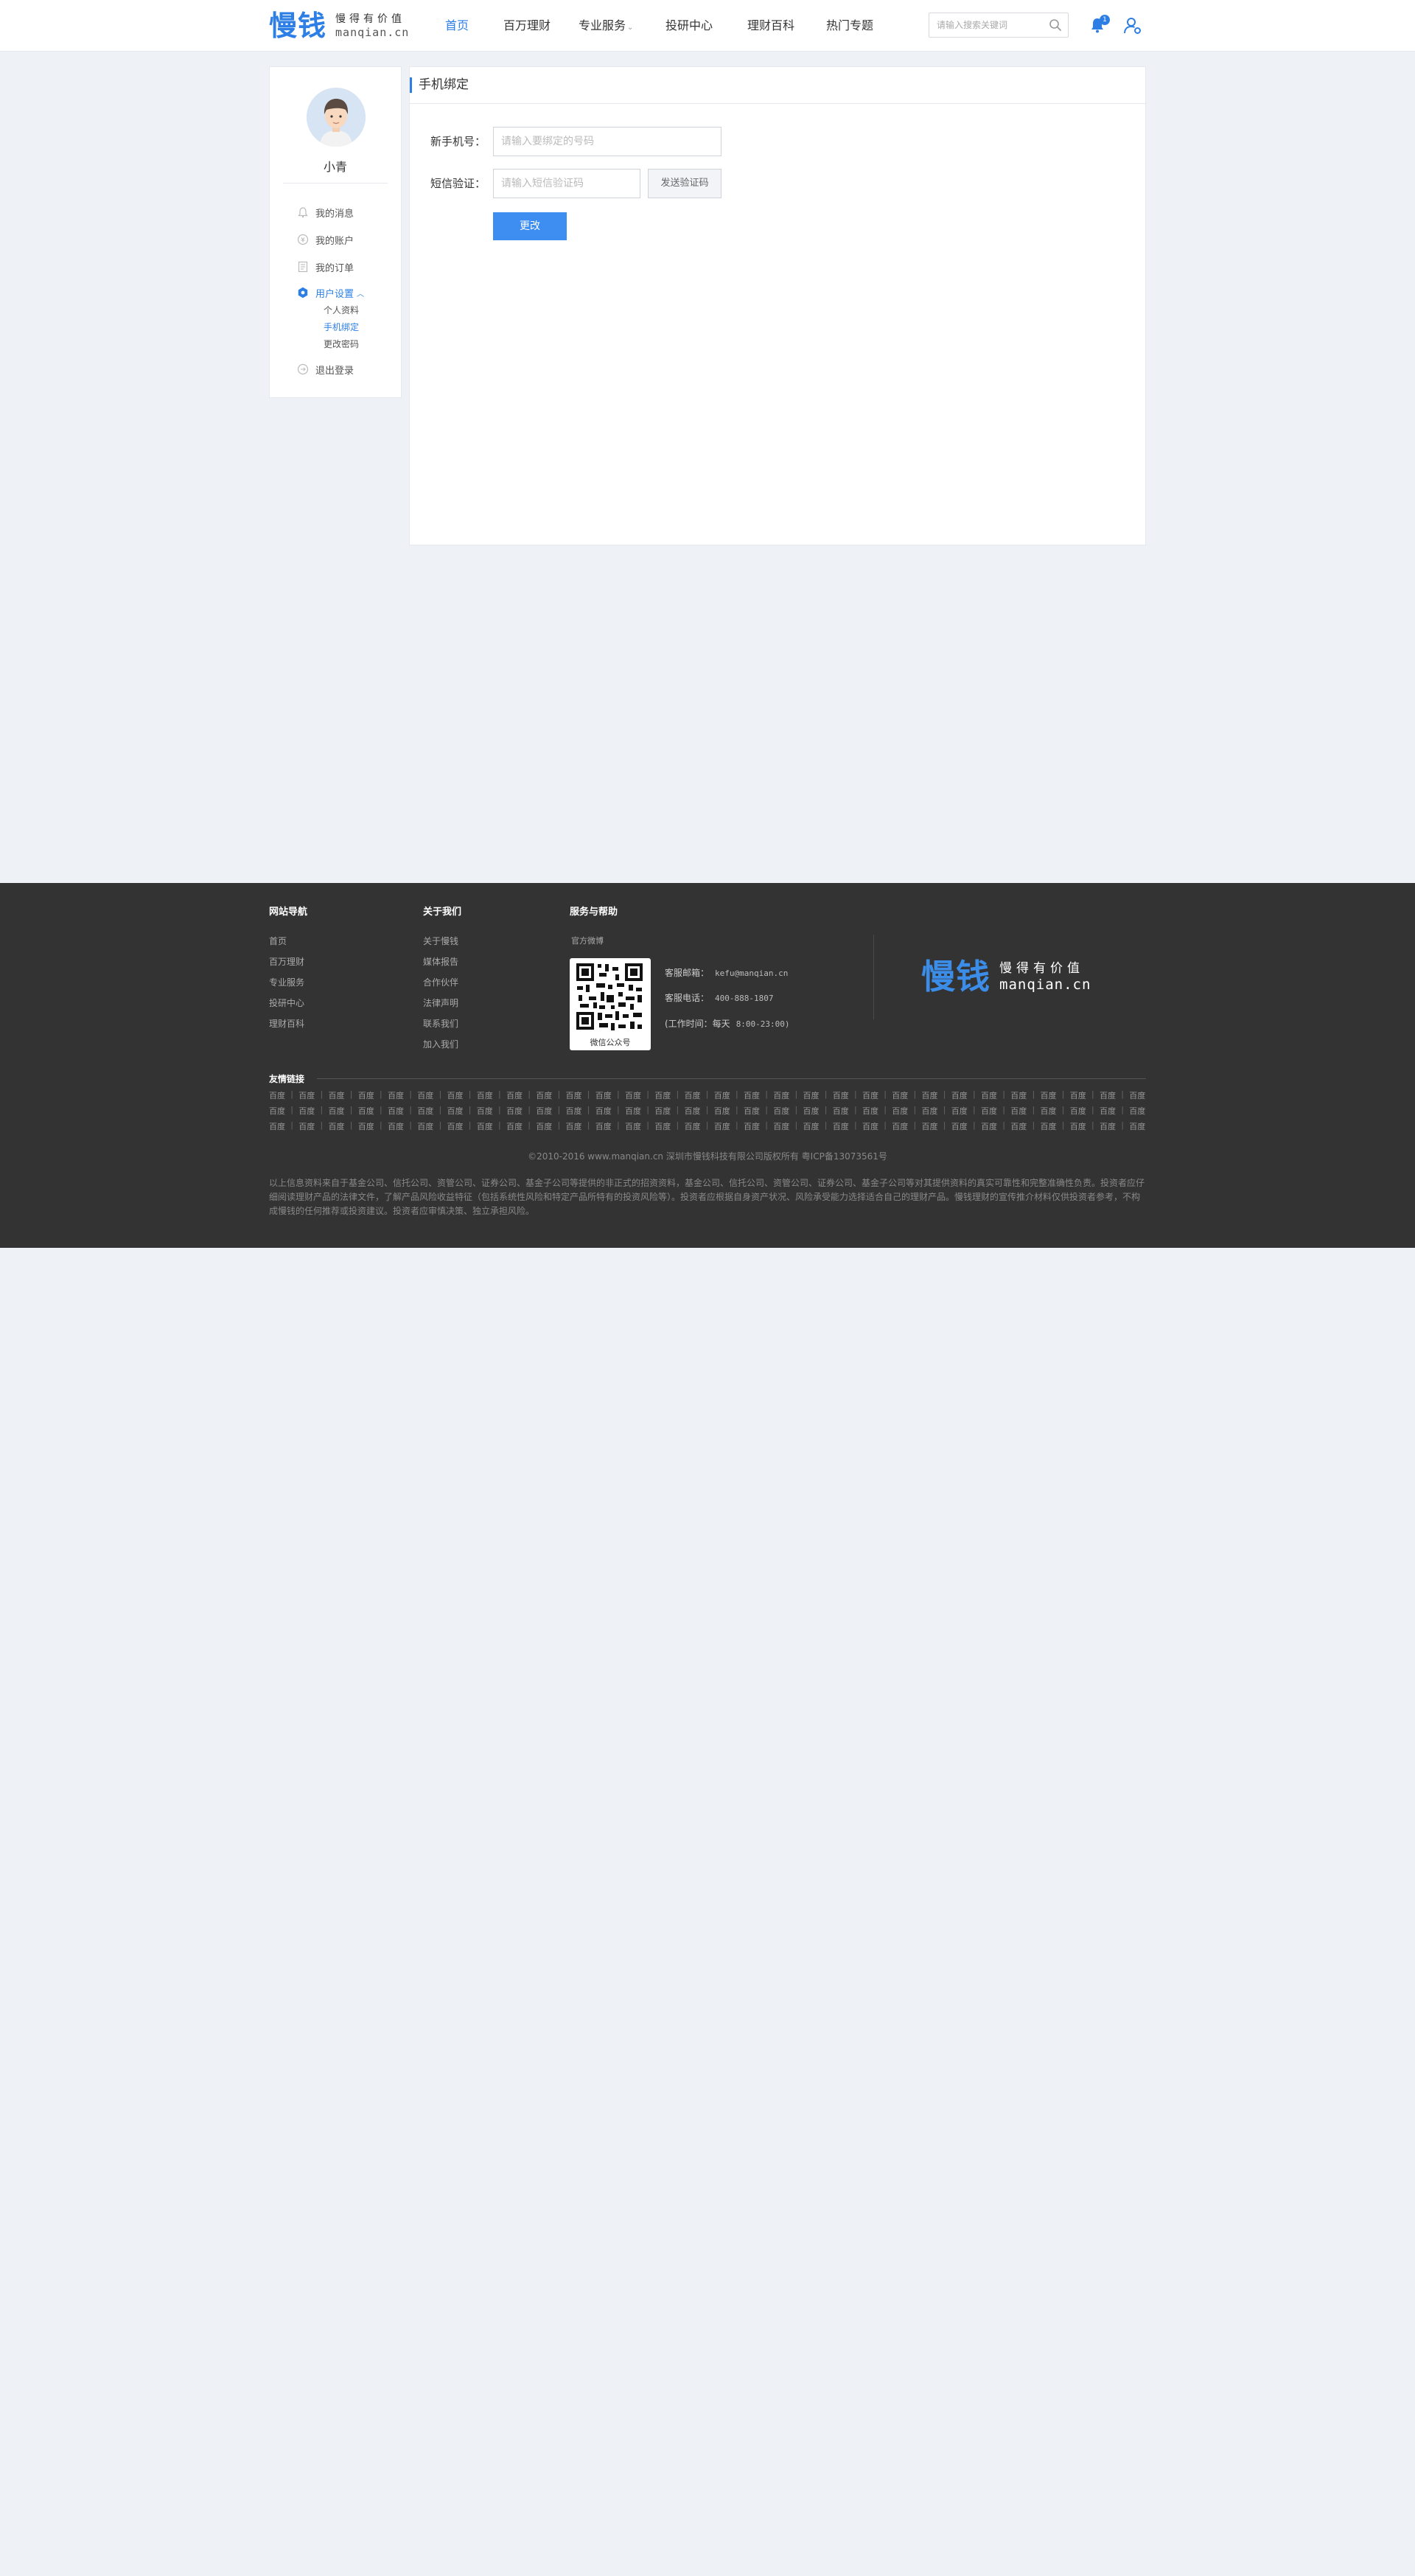  I want to click on sidebar-item-orders: 我的订单, so click(325, 266).